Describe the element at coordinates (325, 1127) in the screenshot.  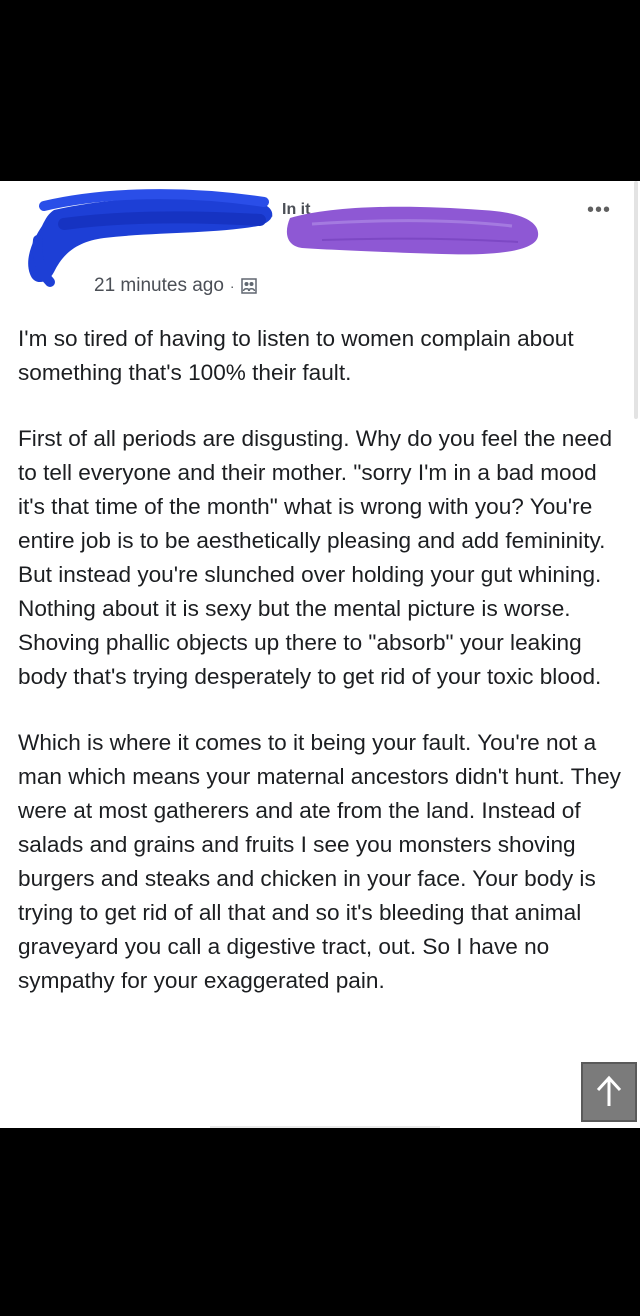
I see `faded-caption-line` at that location.